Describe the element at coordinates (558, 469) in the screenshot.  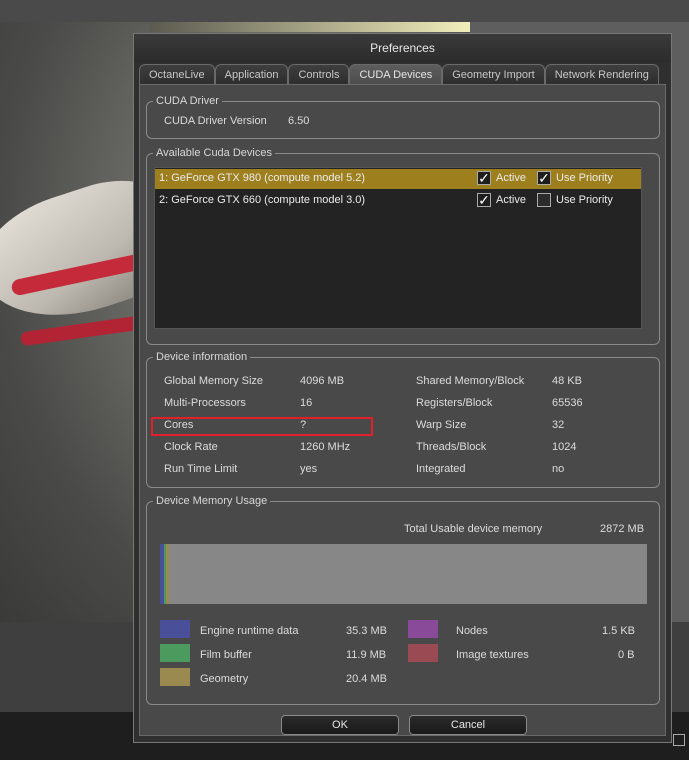
I see `info-value: no` at that location.